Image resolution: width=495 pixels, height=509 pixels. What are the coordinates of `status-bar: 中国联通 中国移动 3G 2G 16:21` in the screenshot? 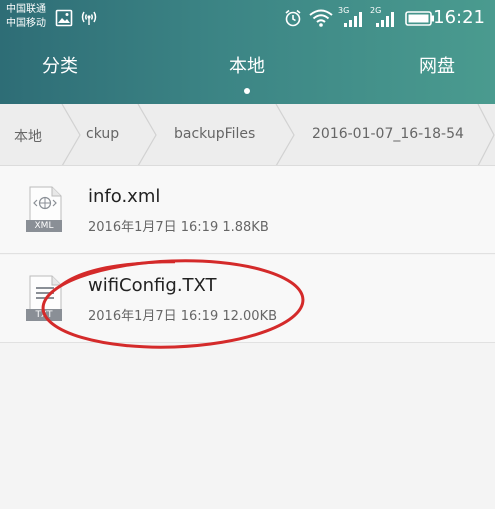 It's located at (247, 18).